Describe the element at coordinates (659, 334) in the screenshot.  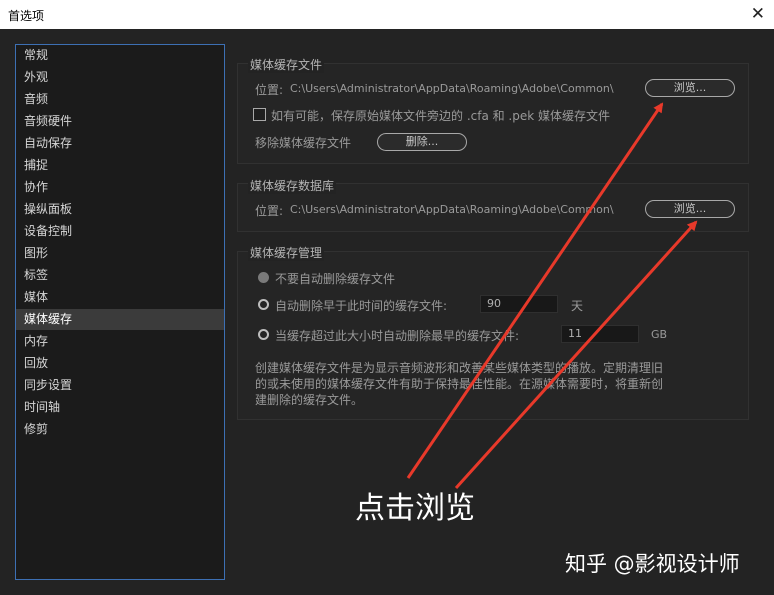
I see `gb-unit-label: GB` at that location.